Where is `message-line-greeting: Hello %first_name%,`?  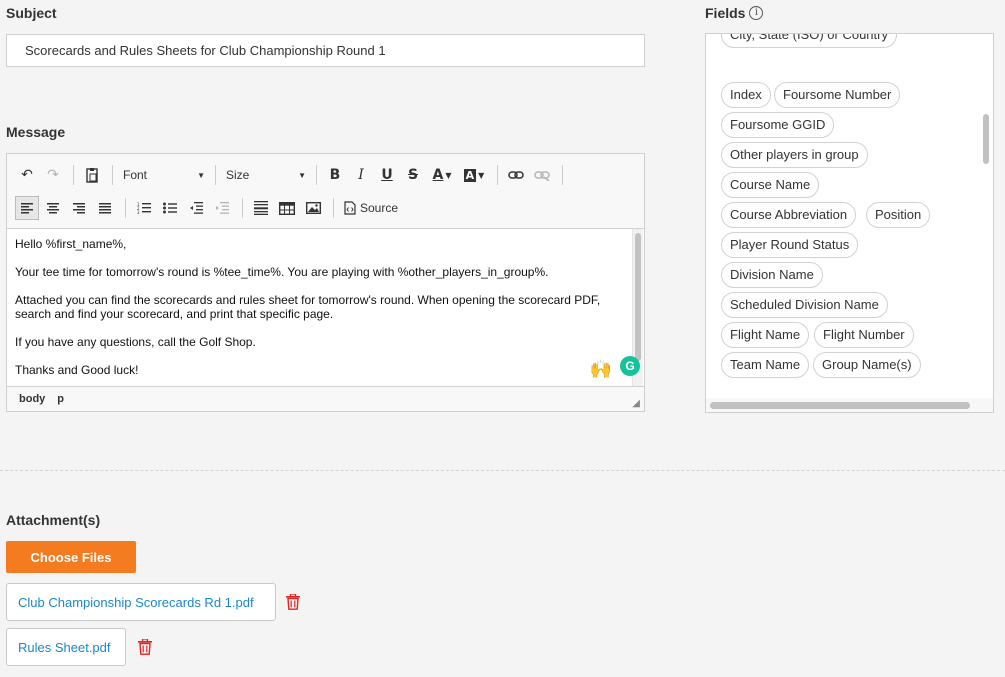 message-line-greeting: Hello %first_name%, is located at coordinates (71, 244).